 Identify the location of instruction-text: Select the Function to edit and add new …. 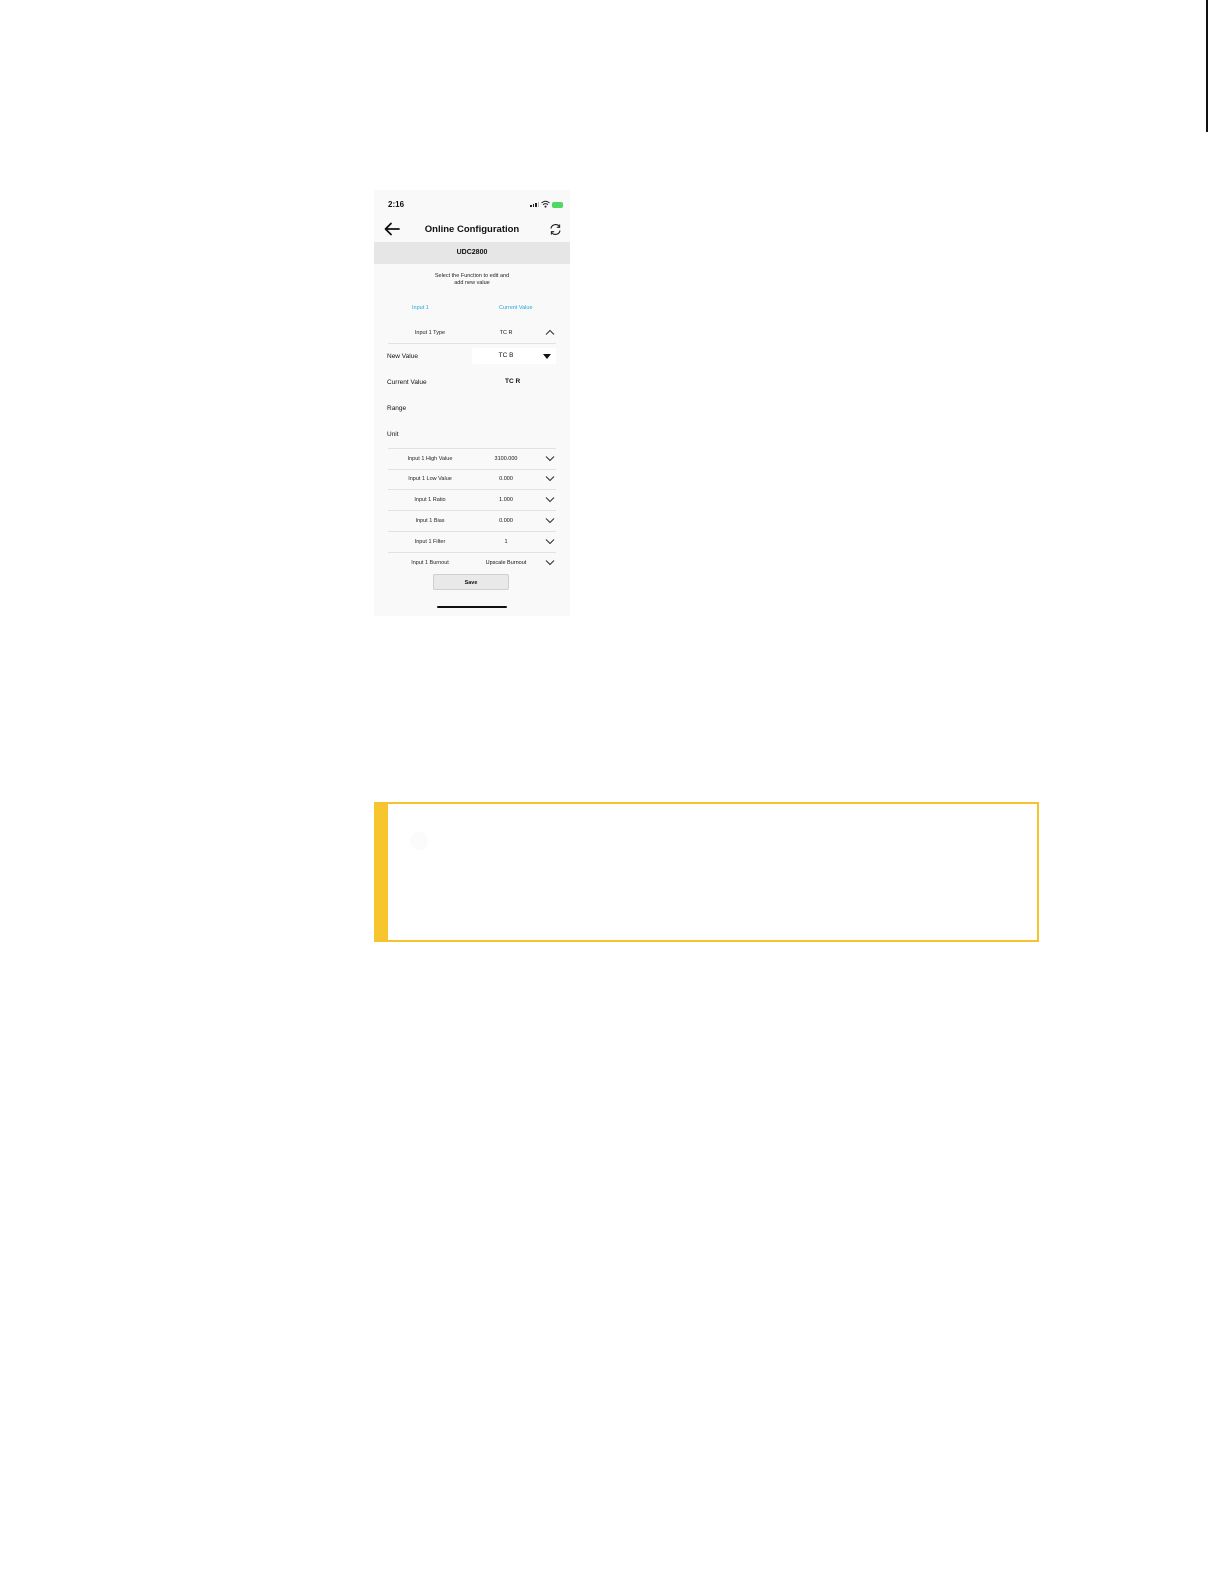
(472, 279).